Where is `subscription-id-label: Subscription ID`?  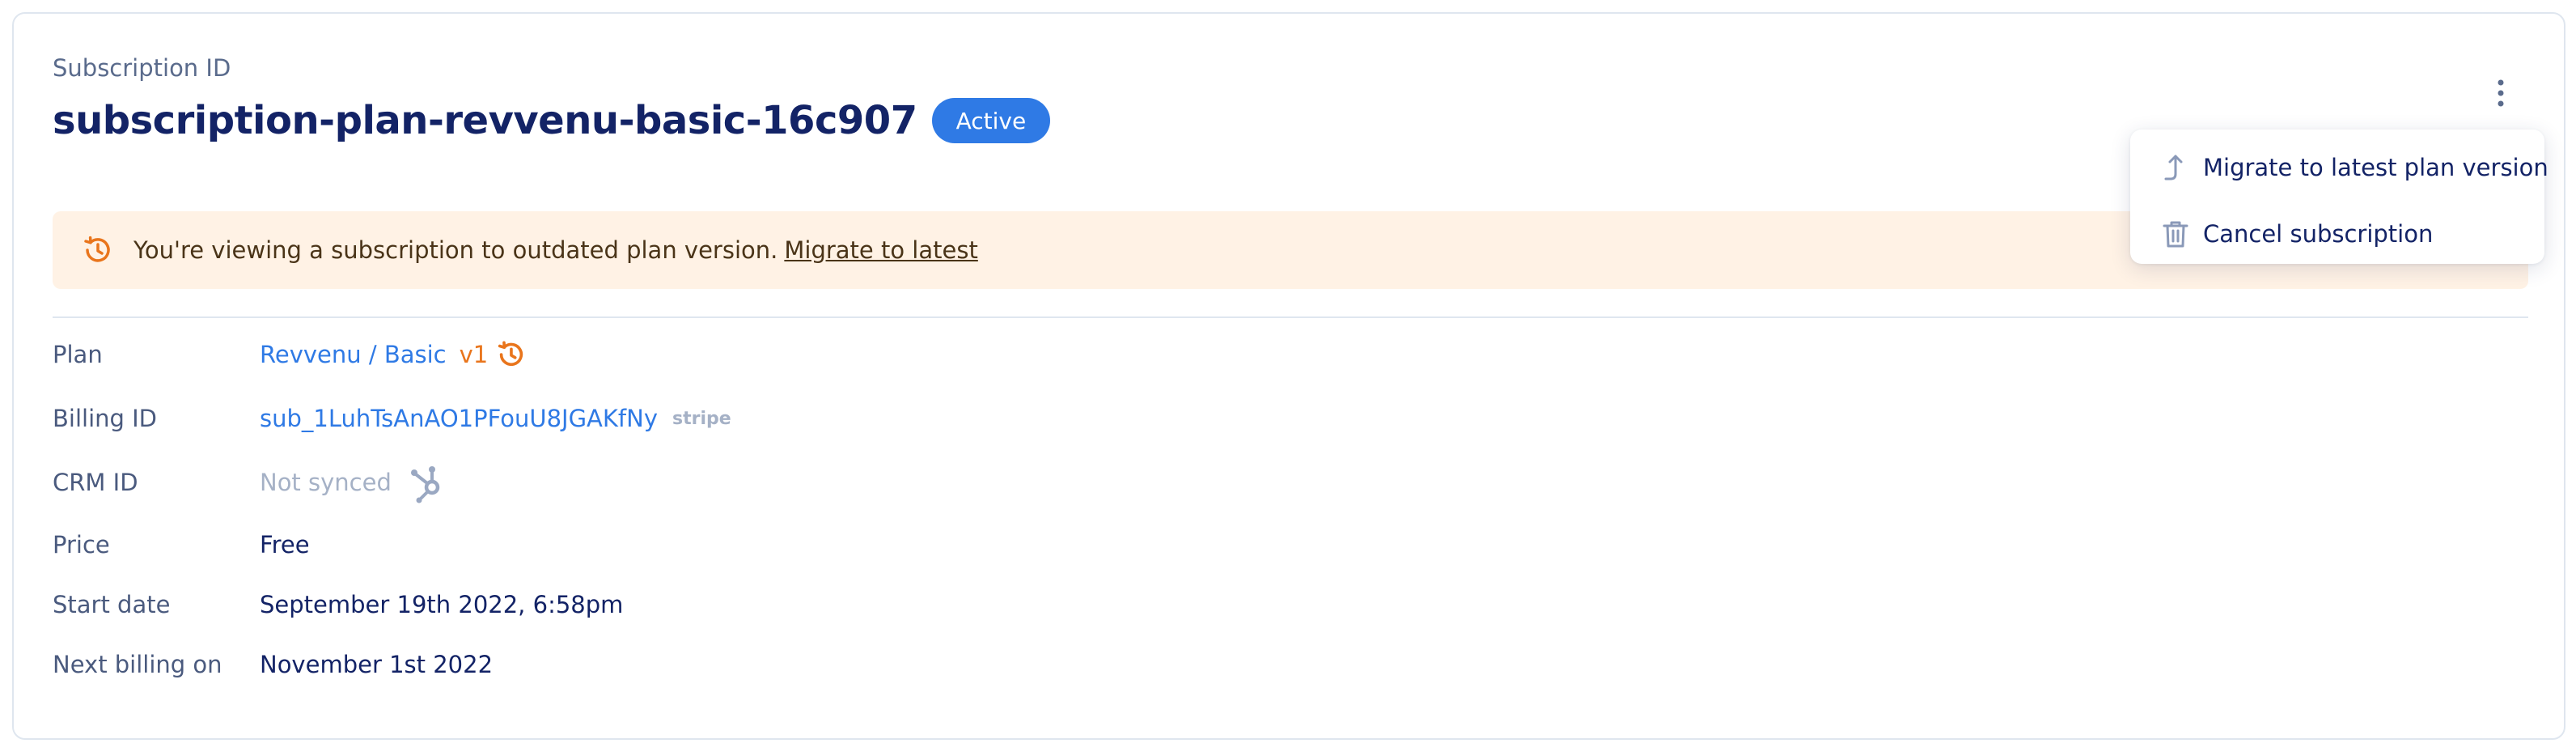
subscription-id-label: Subscription ID is located at coordinates (142, 68).